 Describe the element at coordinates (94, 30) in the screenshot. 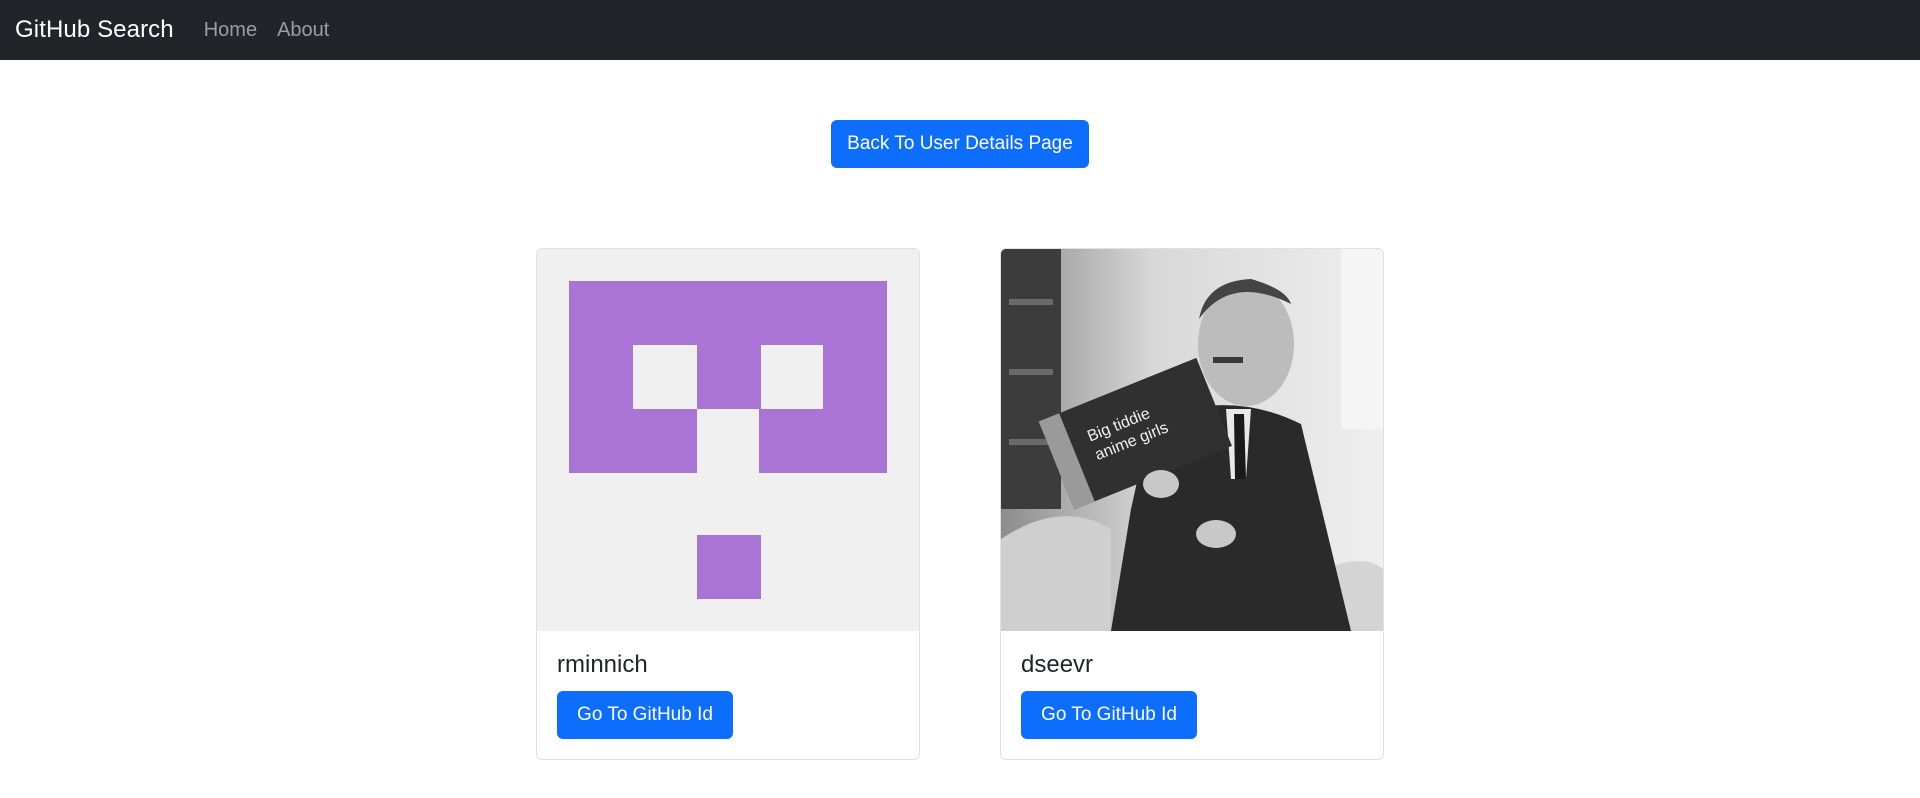

I see `navbar-brand: GitHub Search` at that location.